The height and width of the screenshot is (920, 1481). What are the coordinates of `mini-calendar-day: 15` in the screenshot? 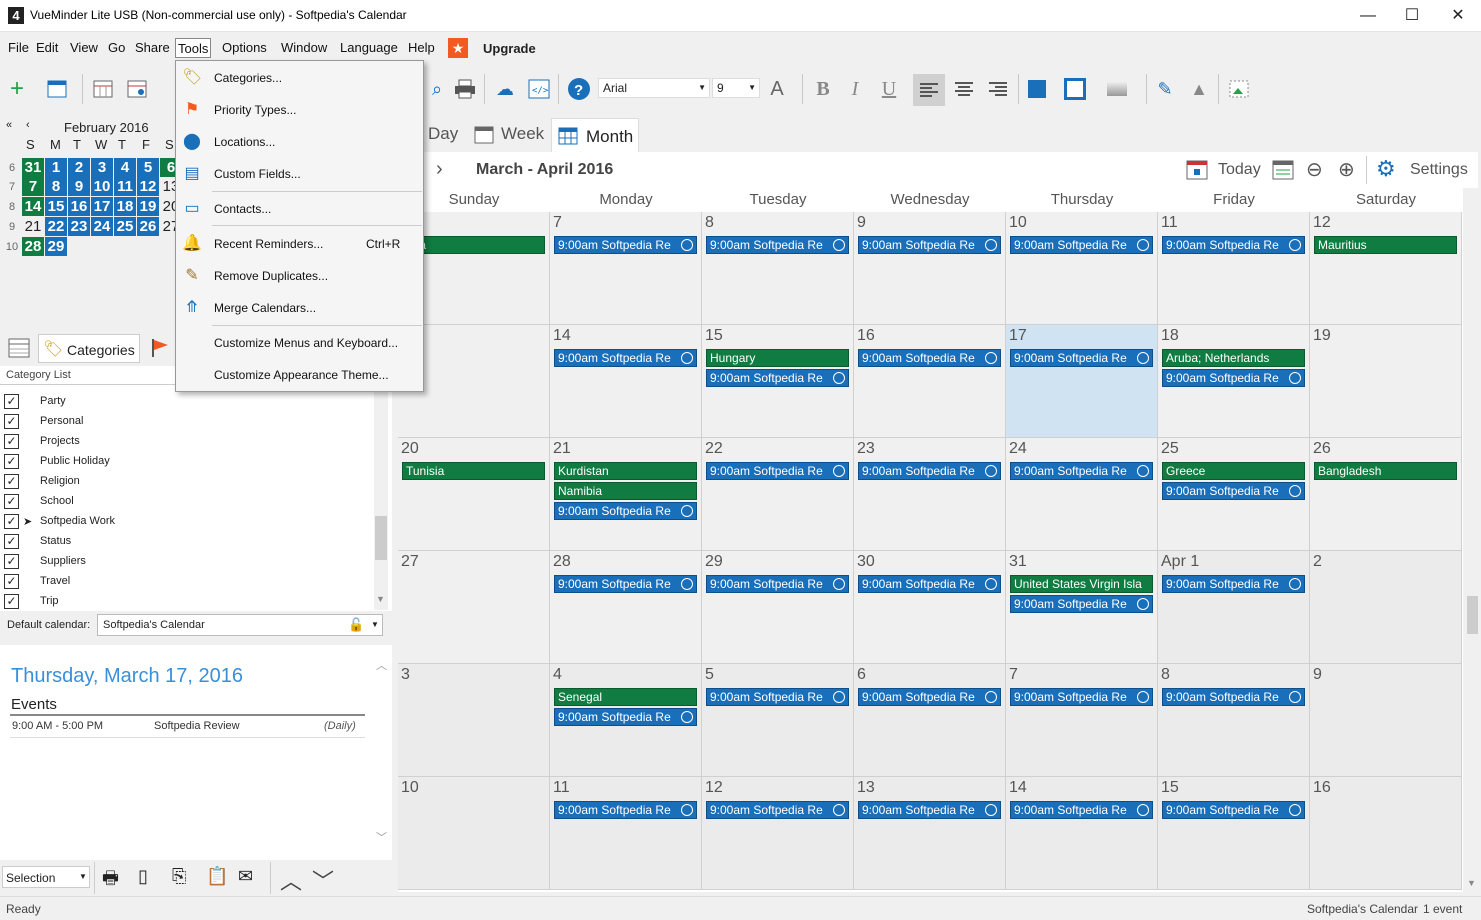 It's located at (56, 206).